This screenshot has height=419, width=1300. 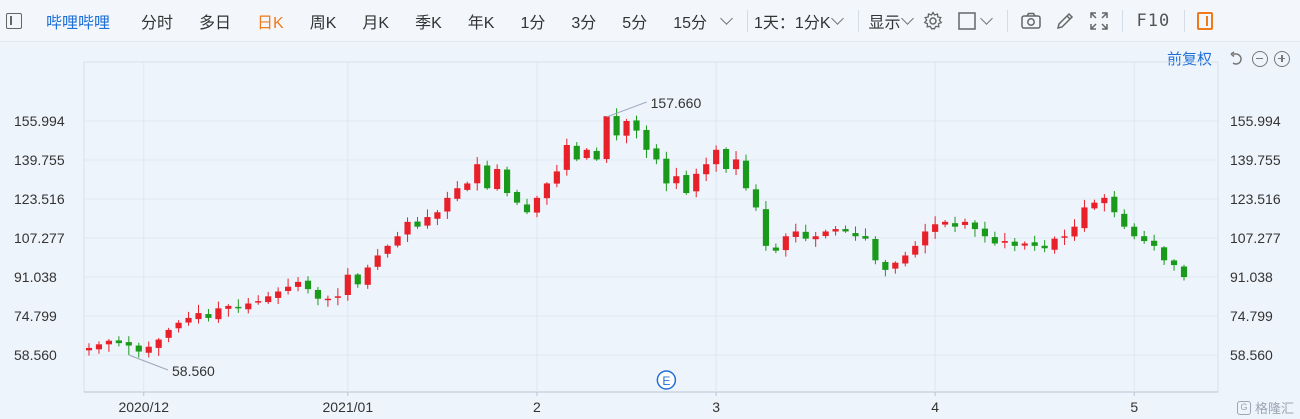 What do you see at coordinates (1255, 160) in the screenshot?
I see `y-tick-label-right: 139.755` at bounding box center [1255, 160].